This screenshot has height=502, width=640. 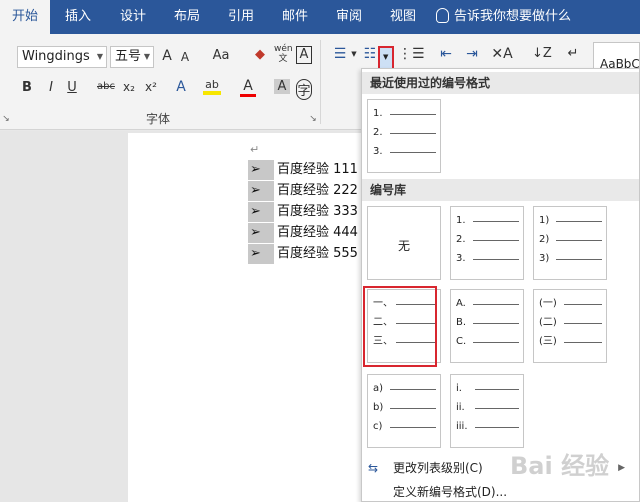 I want to click on clear-format-icon: ◆, so click(x=260, y=54).